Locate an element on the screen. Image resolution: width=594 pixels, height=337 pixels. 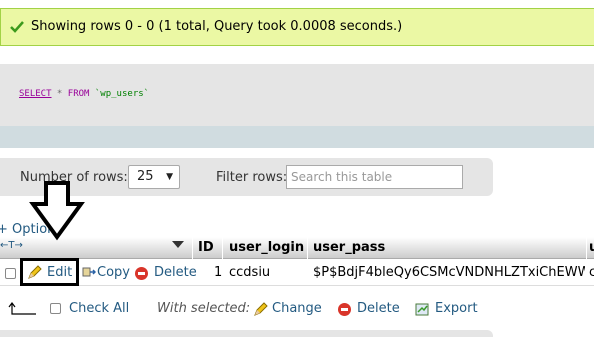
sql-table-name: `wp_users` is located at coordinates (119, 94).